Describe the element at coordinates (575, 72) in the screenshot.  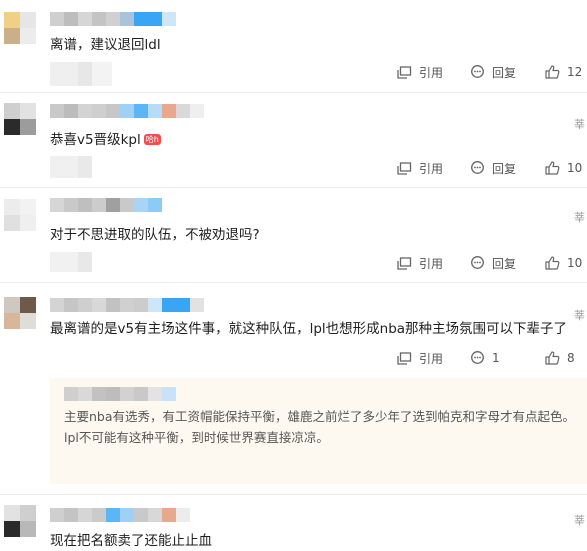
I see `like-count: 12` at that location.